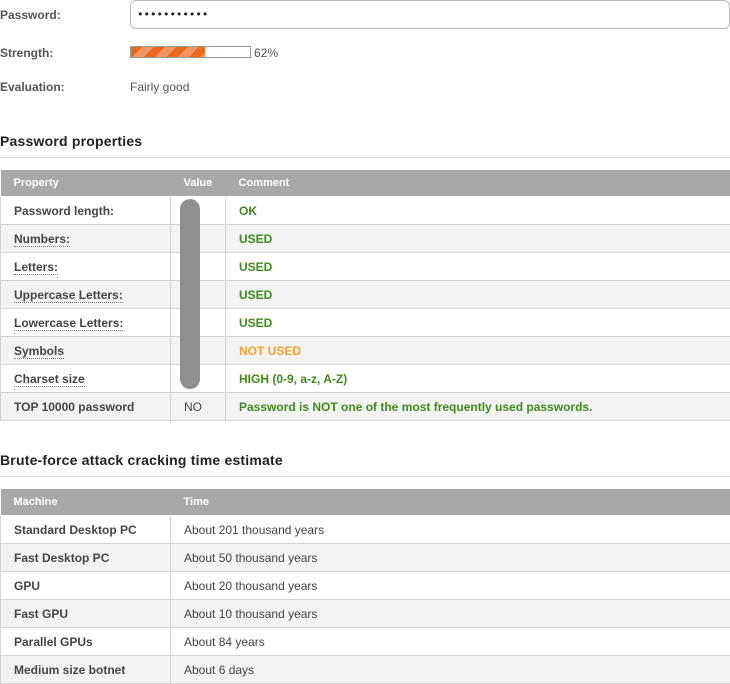 Image resolution: width=730 pixels, height=684 pixels. I want to click on property-name: TOP 10000 password, so click(74, 407).